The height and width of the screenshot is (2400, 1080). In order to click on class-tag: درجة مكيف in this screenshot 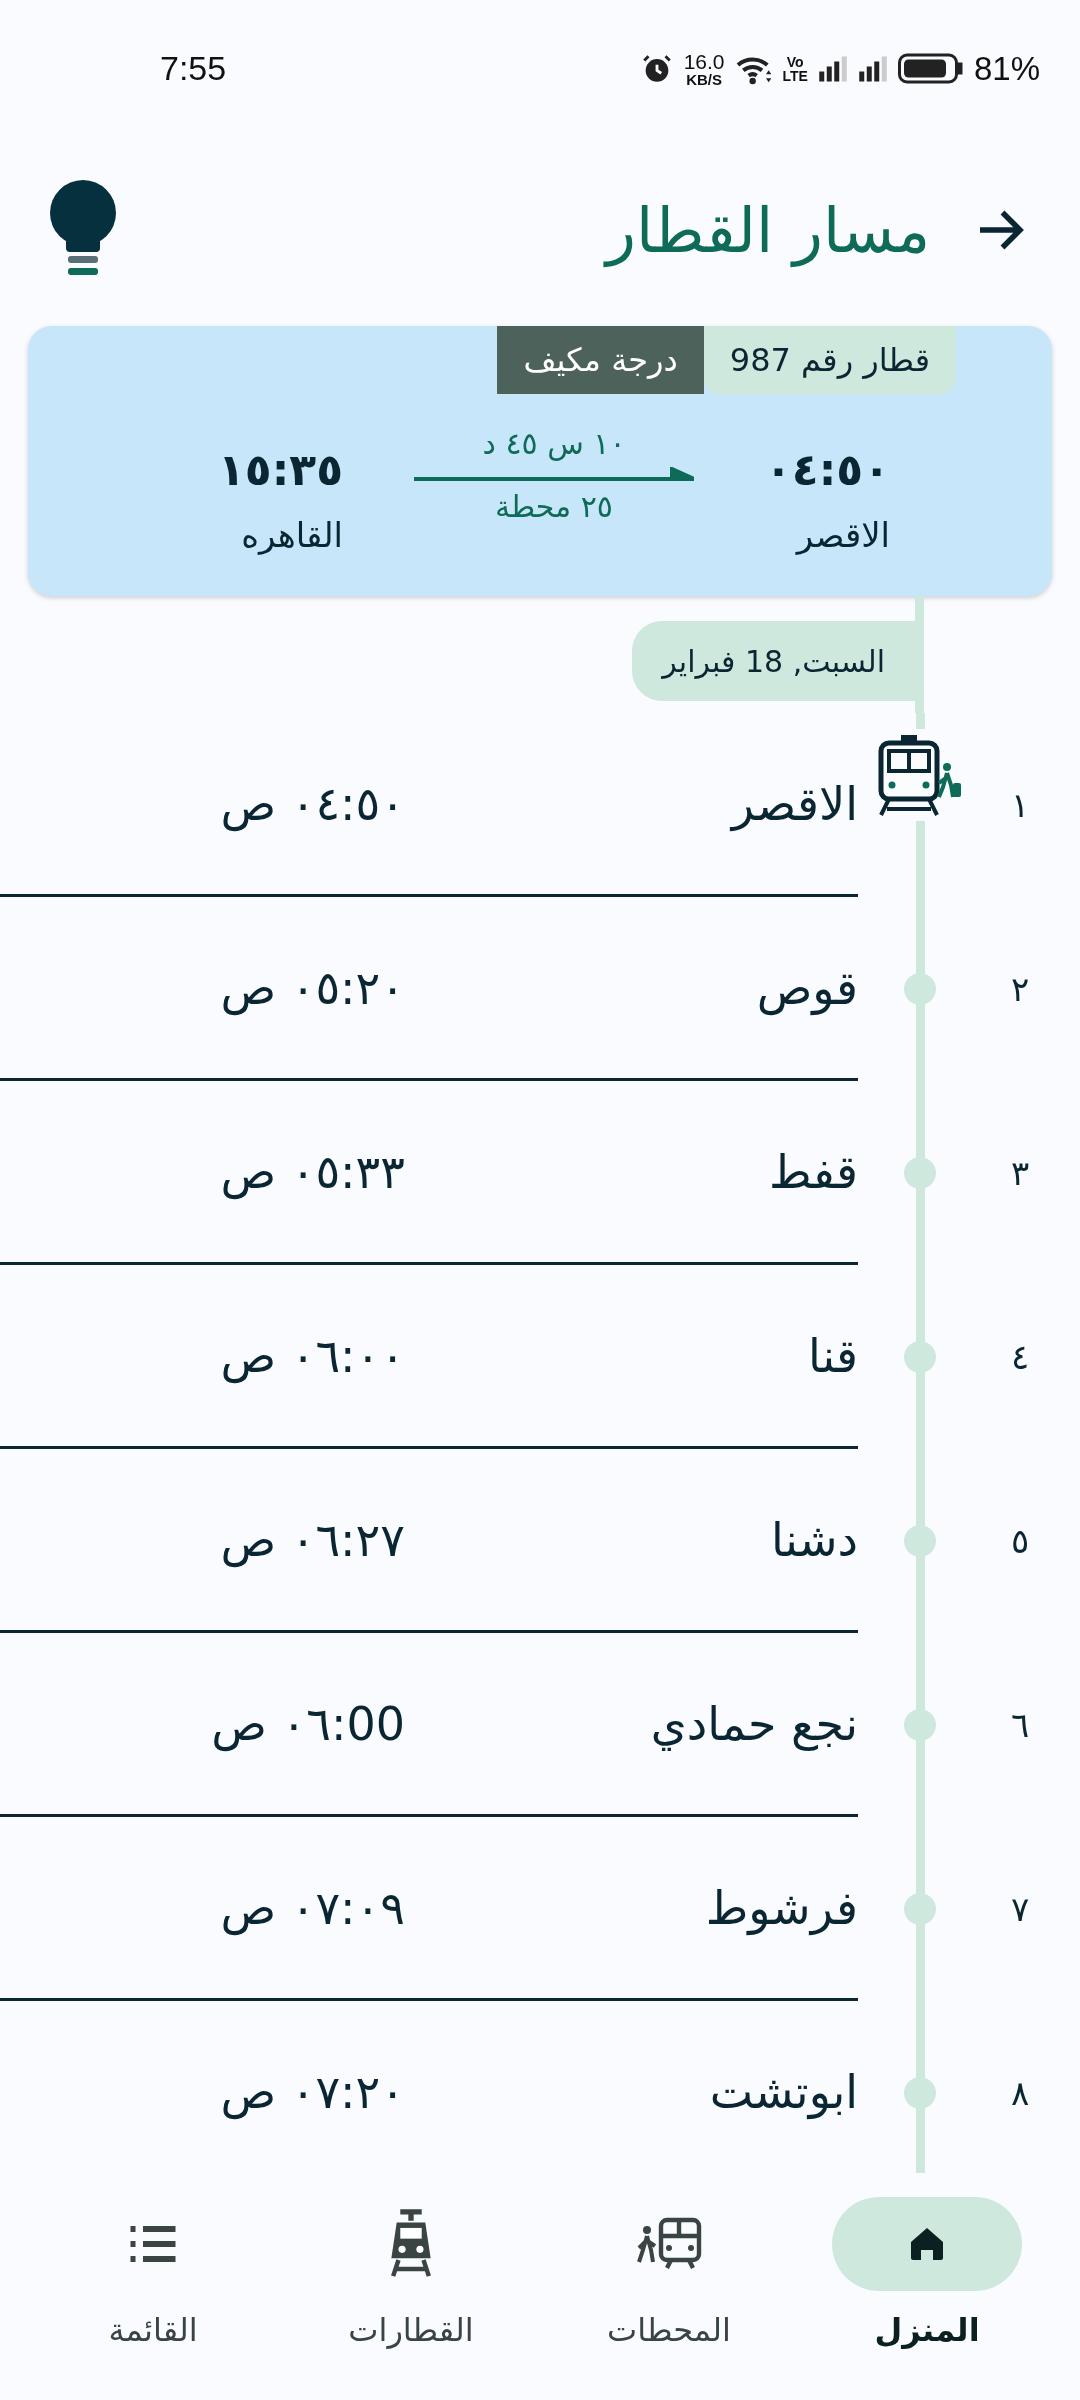, I will do `click(600, 360)`.